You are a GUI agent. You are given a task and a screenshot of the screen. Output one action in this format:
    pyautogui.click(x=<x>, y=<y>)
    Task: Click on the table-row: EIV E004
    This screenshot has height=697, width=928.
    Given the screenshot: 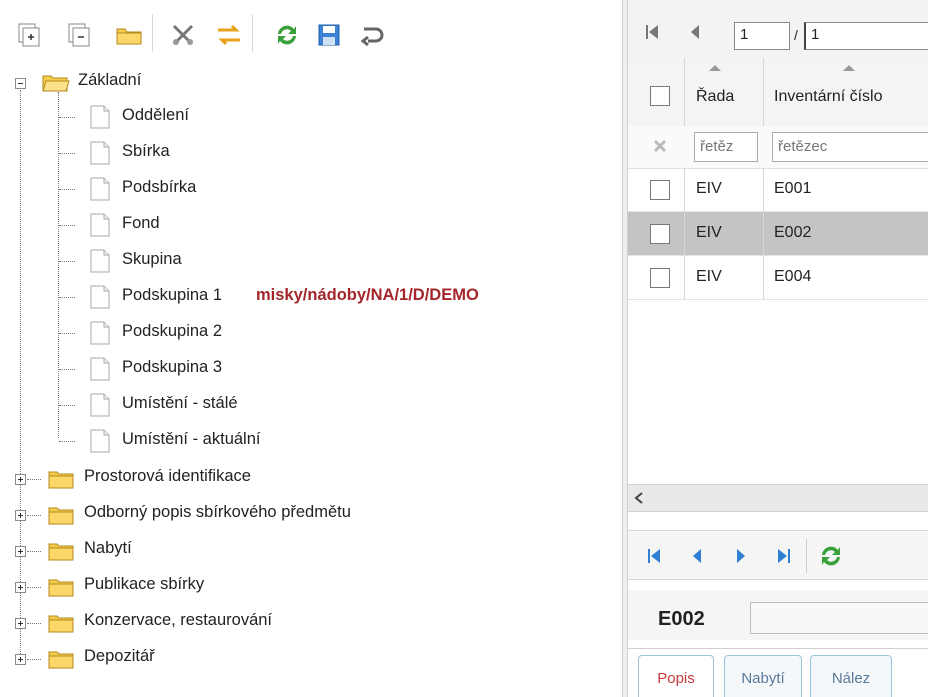 What is the action you would take?
    pyautogui.click(x=778, y=278)
    